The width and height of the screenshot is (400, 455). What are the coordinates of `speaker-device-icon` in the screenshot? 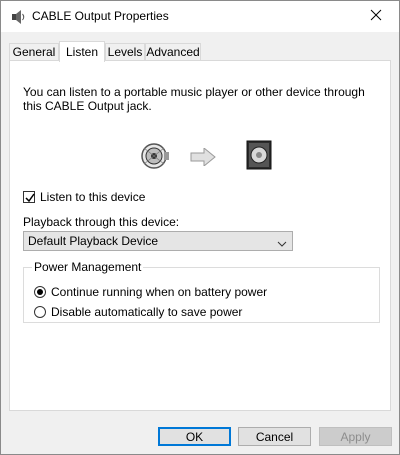 It's located at (260, 156).